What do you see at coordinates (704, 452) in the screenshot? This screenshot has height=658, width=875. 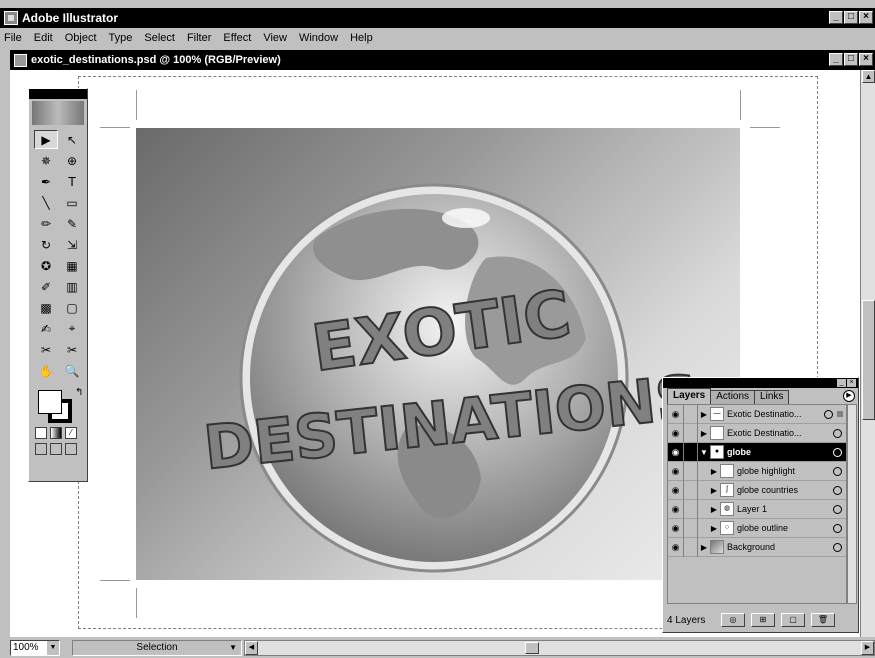 I see `collapse-triangle-icon: ▼` at bounding box center [704, 452].